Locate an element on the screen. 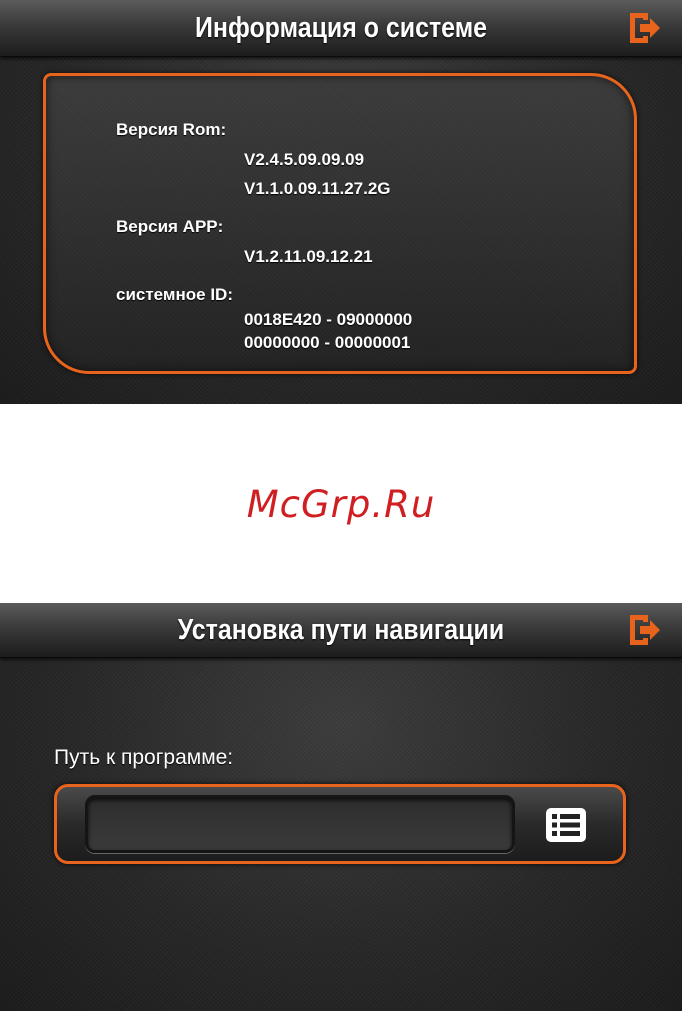 The image size is (682, 1011). list-icon is located at coordinates (566, 825).